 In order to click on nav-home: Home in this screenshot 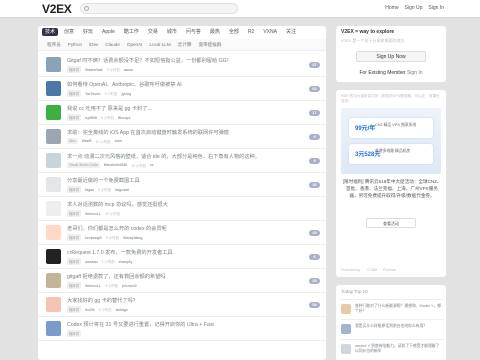, I will do `click(391, 8)`.